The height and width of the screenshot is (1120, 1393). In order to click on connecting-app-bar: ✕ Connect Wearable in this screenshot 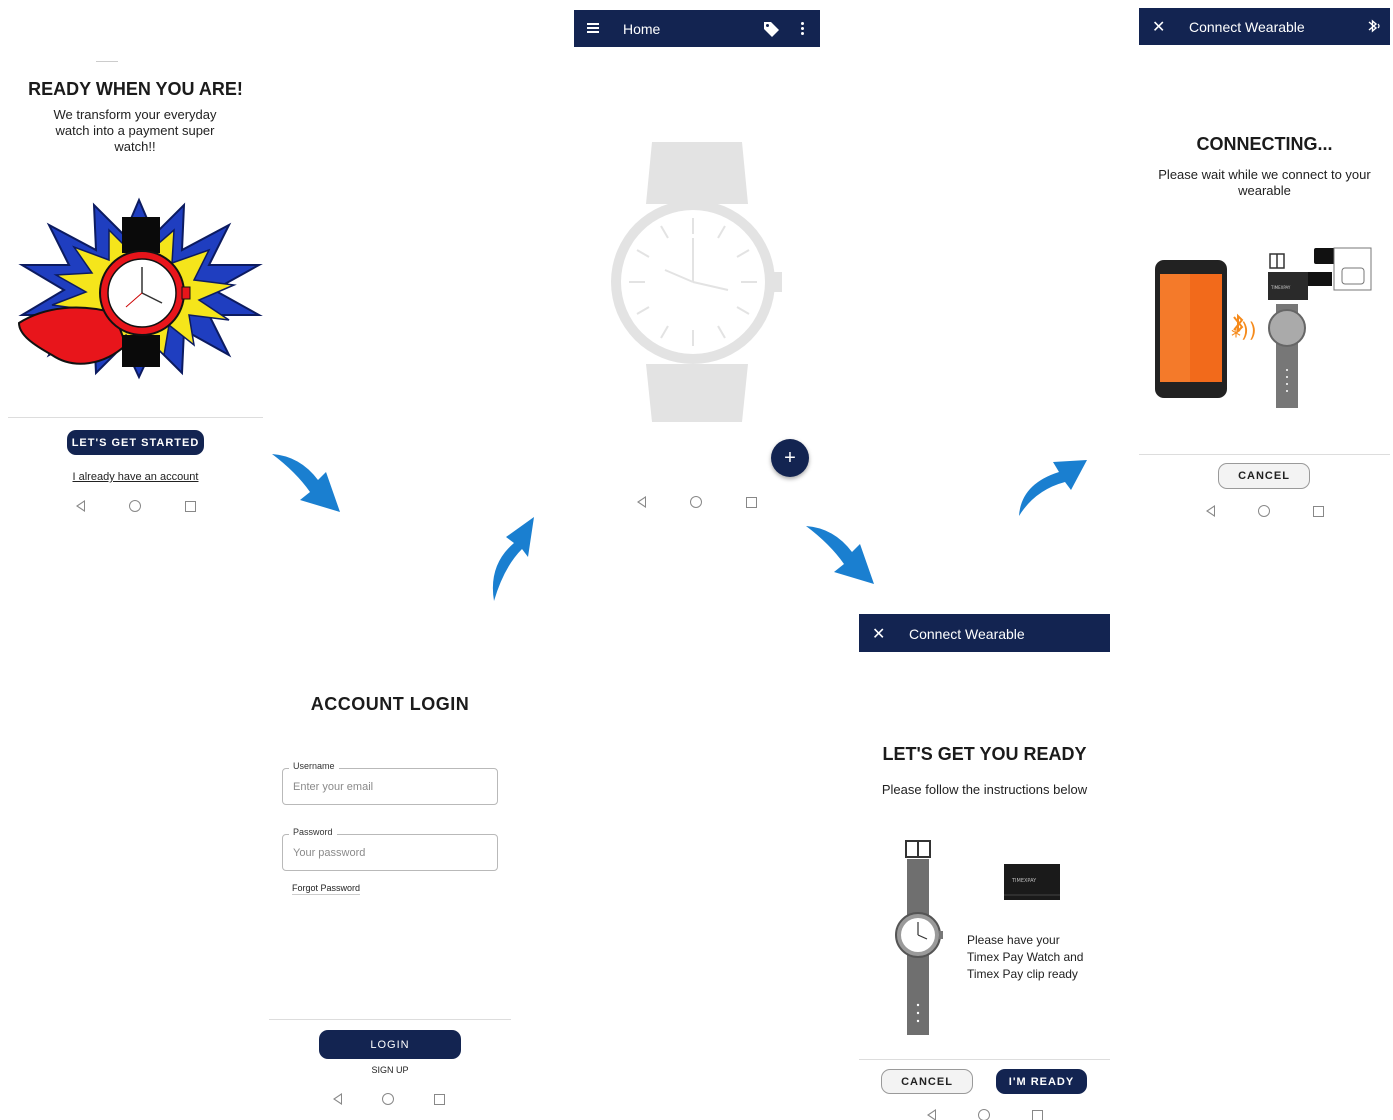, I will do `click(1264, 26)`.